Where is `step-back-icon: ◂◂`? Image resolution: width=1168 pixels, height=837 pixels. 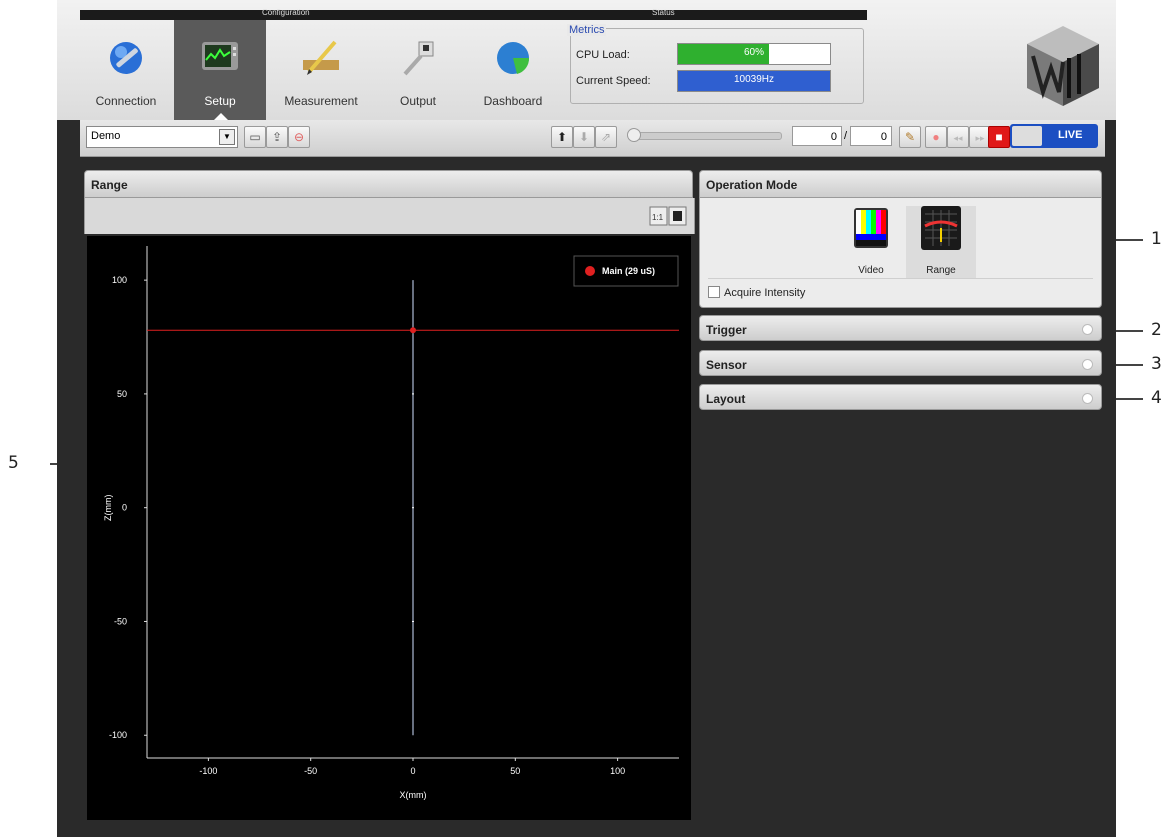 step-back-icon: ◂◂ is located at coordinates (958, 138).